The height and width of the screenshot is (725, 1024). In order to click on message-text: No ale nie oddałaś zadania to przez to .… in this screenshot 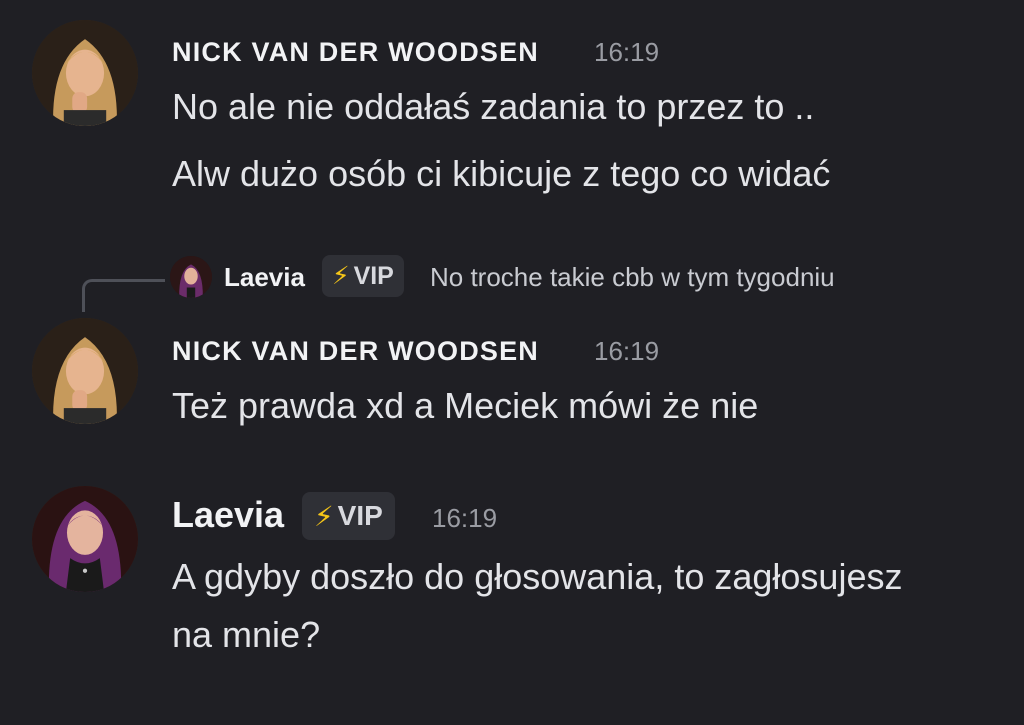, I will do `click(493, 106)`.